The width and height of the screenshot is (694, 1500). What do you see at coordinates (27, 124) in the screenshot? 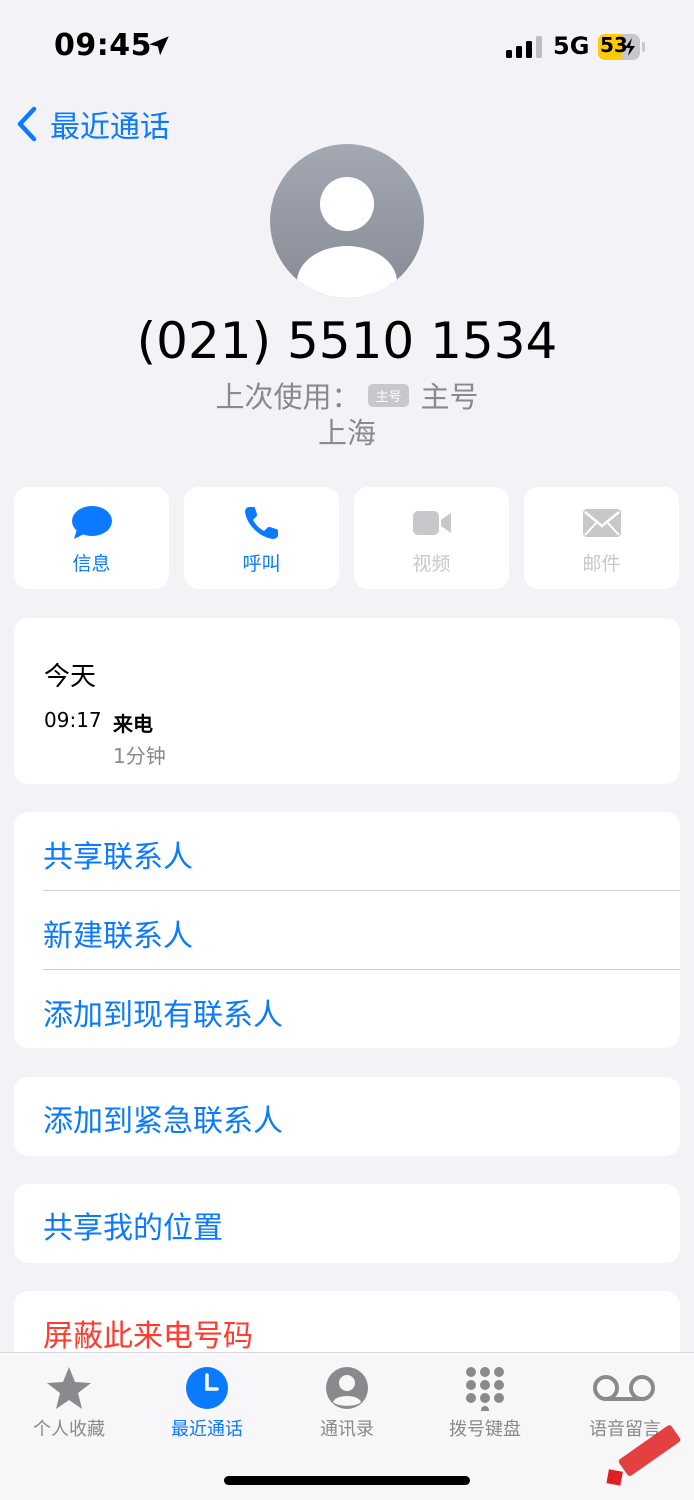
I see `chevron-left-icon` at bounding box center [27, 124].